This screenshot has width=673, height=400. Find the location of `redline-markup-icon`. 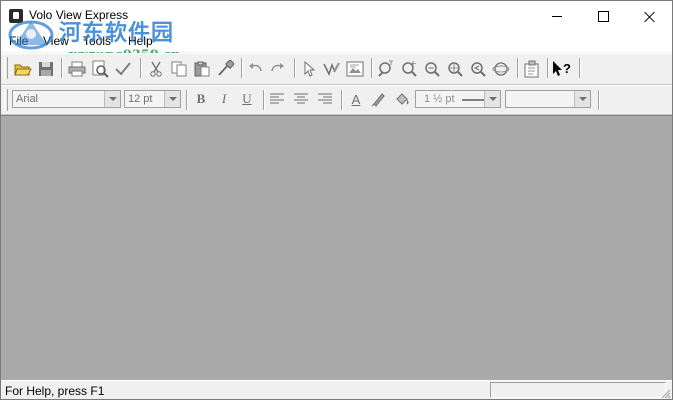

redline-markup-icon is located at coordinates (331, 69).